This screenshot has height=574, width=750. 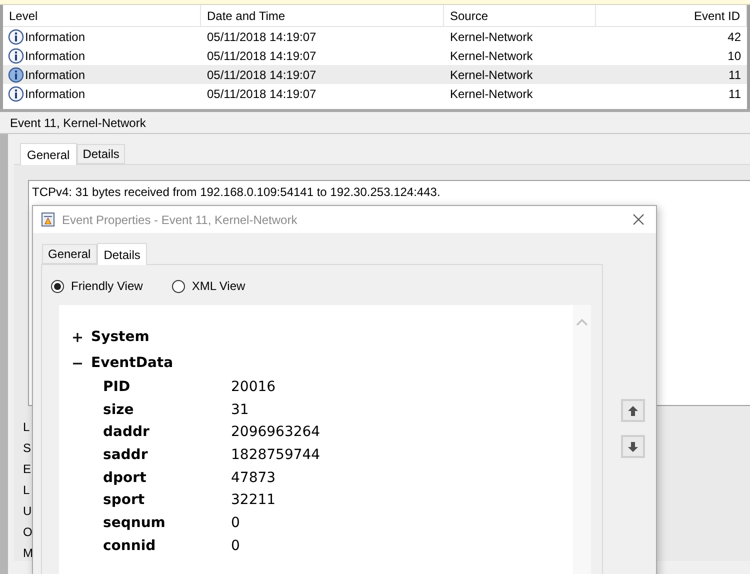 I want to click on field-name: dport, so click(x=125, y=478).